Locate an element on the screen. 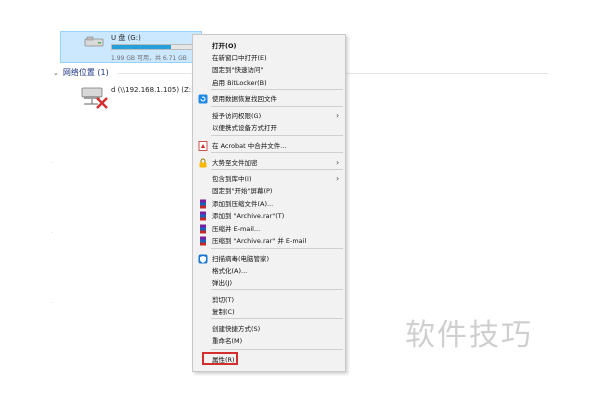 This screenshot has width=600, height=400. acrobat-icon is located at coordinates (203, 146).